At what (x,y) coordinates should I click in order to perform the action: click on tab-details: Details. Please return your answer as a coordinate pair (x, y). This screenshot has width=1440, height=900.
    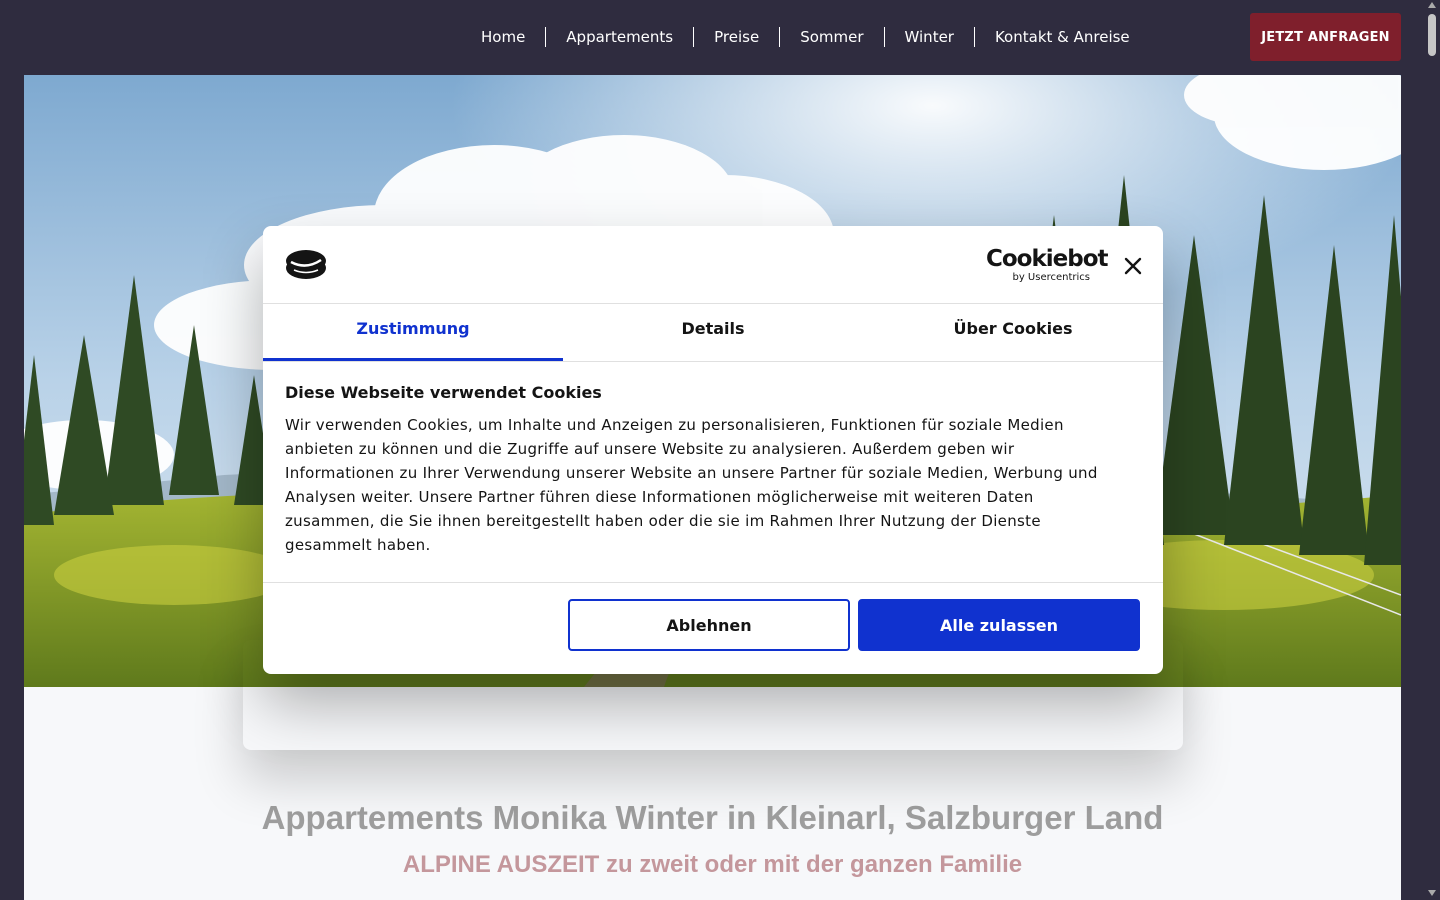
    Looking at the image, I should click on (713, 332).